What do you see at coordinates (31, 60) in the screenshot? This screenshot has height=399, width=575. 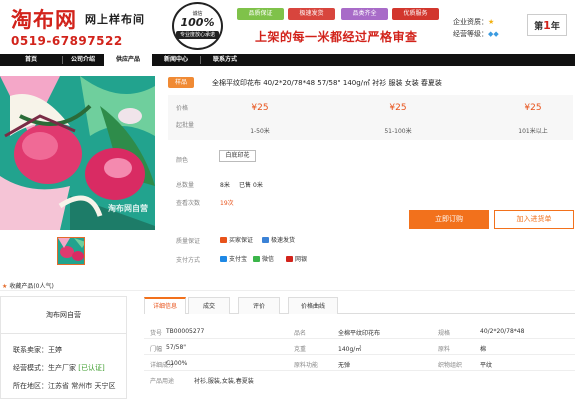 I see `nav-home: 首页` at bounding box center [31, 60].